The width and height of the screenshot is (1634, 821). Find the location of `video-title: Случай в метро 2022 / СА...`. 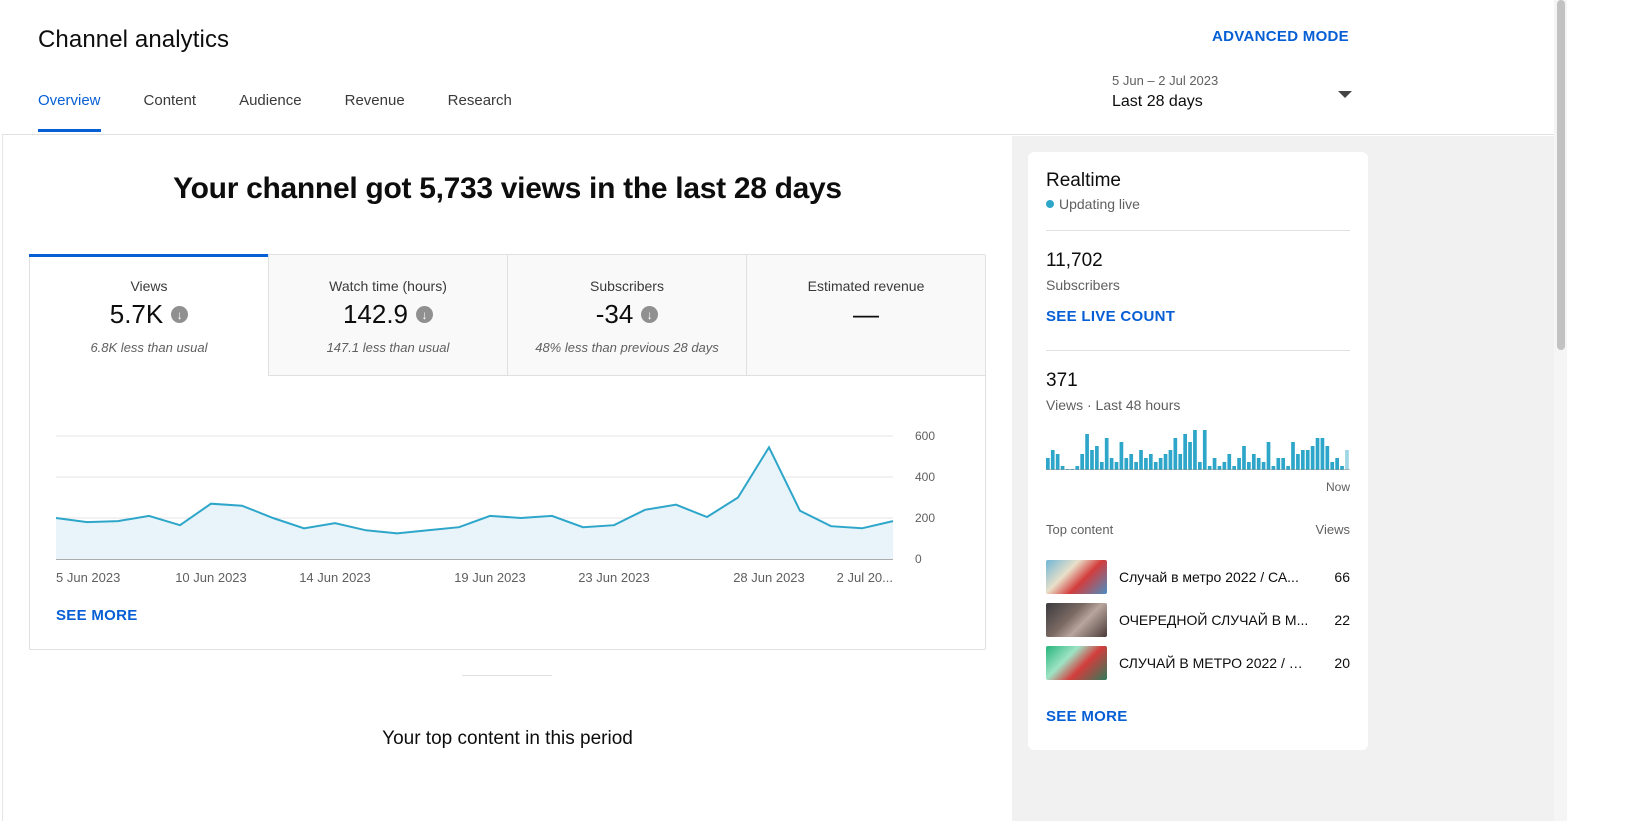

video-title: Случай в метро 2022 / СА... is located at coordinates (1209, 577).